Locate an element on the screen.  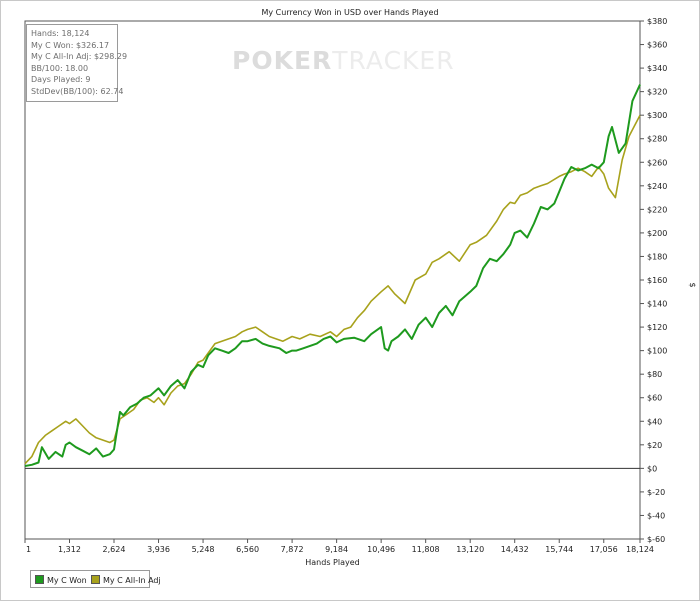
y-tick-label: $200 is located at coordinates (657, 233).